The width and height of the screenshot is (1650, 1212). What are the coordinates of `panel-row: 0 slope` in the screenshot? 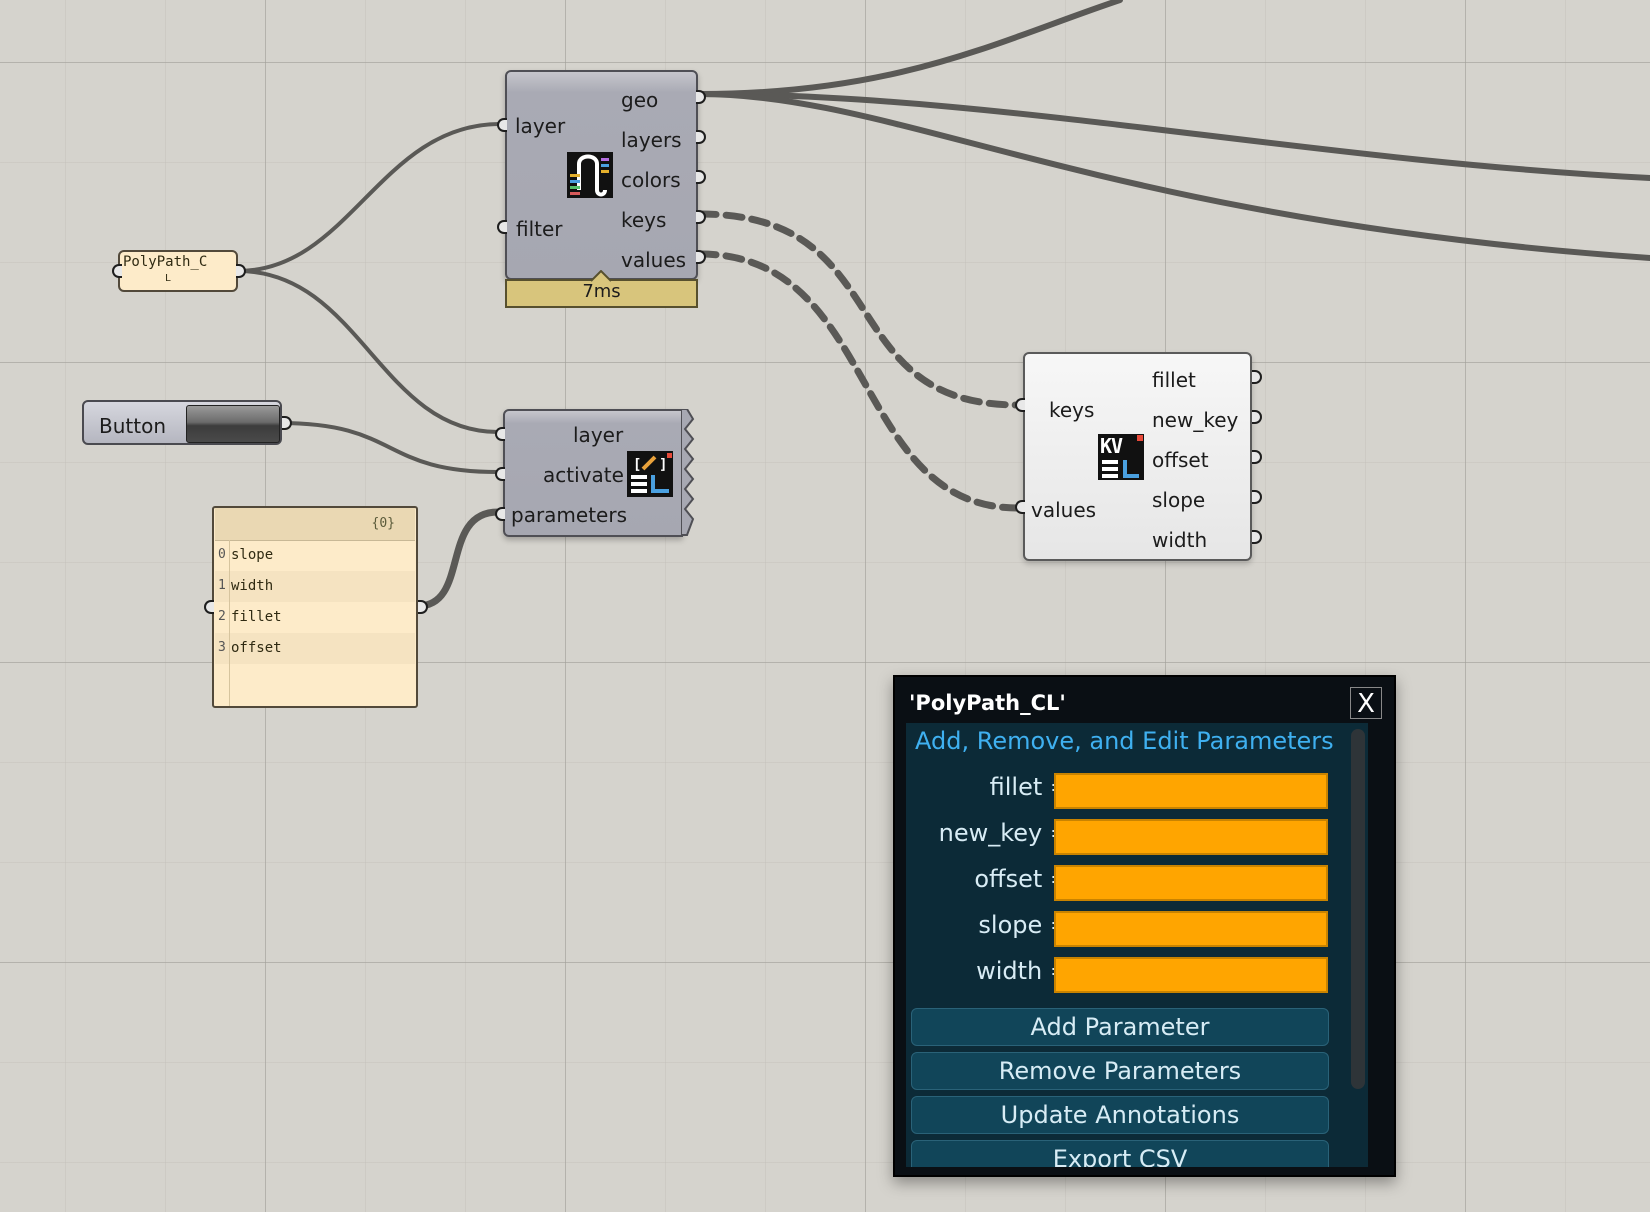 It's located at (315, 555).